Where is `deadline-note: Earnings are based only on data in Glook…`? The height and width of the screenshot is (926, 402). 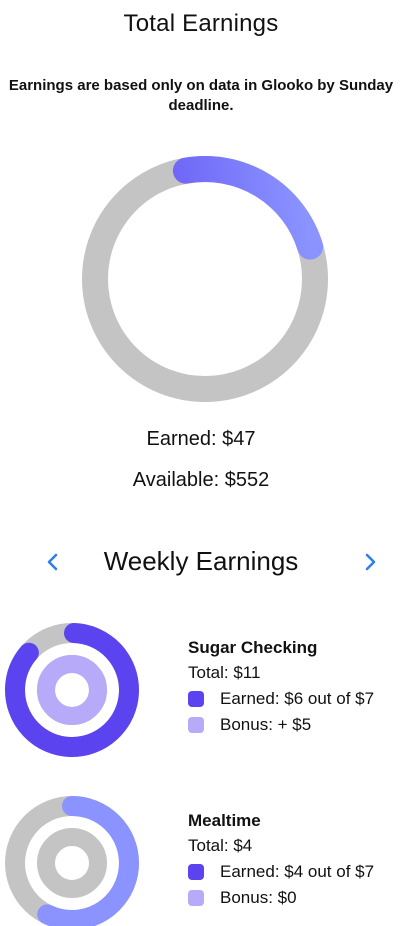
deadline-note: Earnings are based only on data in Glook… is located at coordinates (201, 95).